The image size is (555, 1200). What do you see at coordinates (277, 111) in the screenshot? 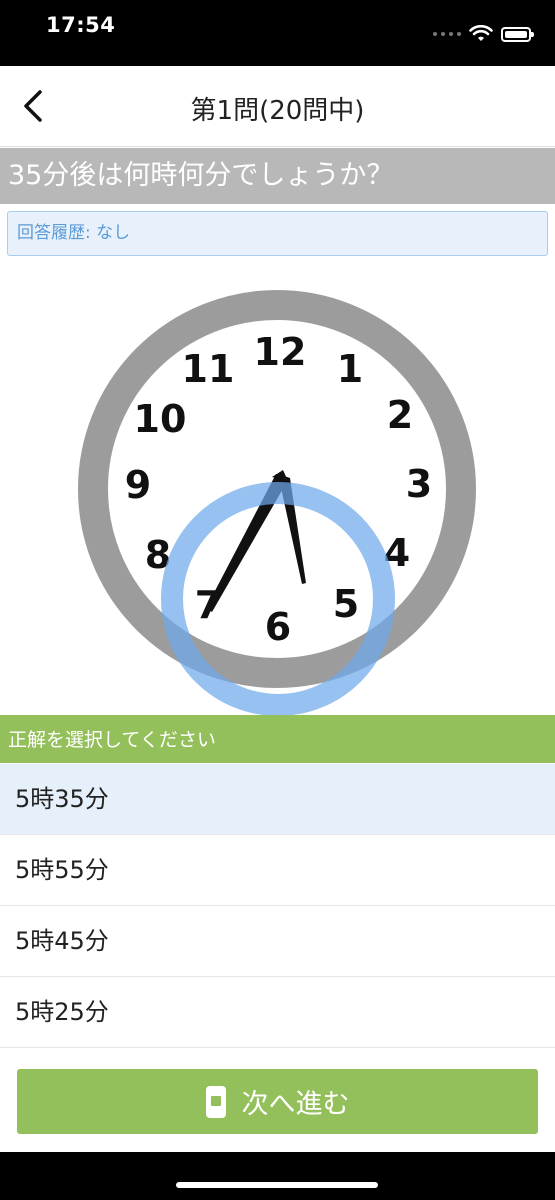
I see `page-title: 第1問(20問中)` at bounding box center [277, 111].